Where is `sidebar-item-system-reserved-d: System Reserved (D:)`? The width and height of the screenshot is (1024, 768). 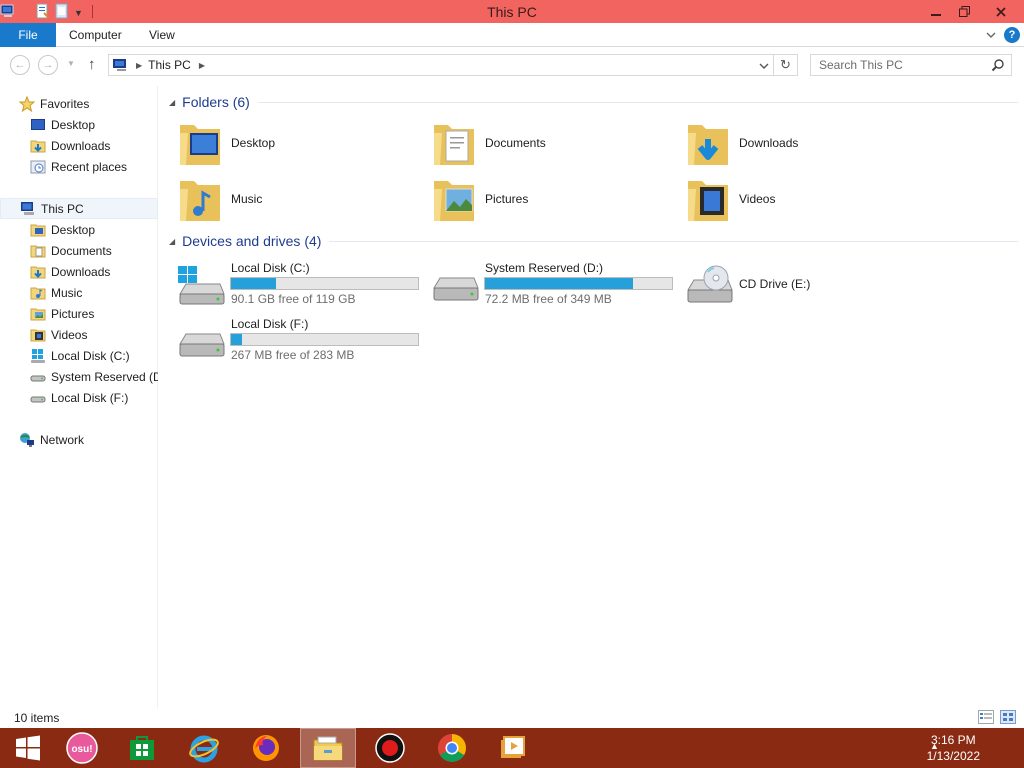 sidebar-item-system-reserved-d: System Reserved (D:) is located at coordinates (79, 376).